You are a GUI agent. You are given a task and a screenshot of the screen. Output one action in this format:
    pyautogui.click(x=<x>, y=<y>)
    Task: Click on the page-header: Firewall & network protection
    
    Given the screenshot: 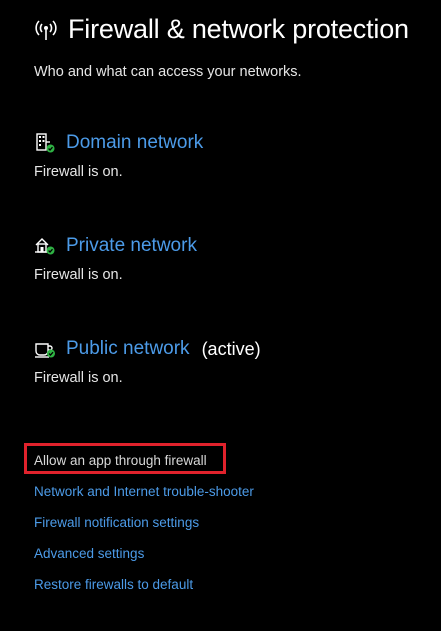 What is the action you would take?
    pyautogui.click(x=221, y=29)
    